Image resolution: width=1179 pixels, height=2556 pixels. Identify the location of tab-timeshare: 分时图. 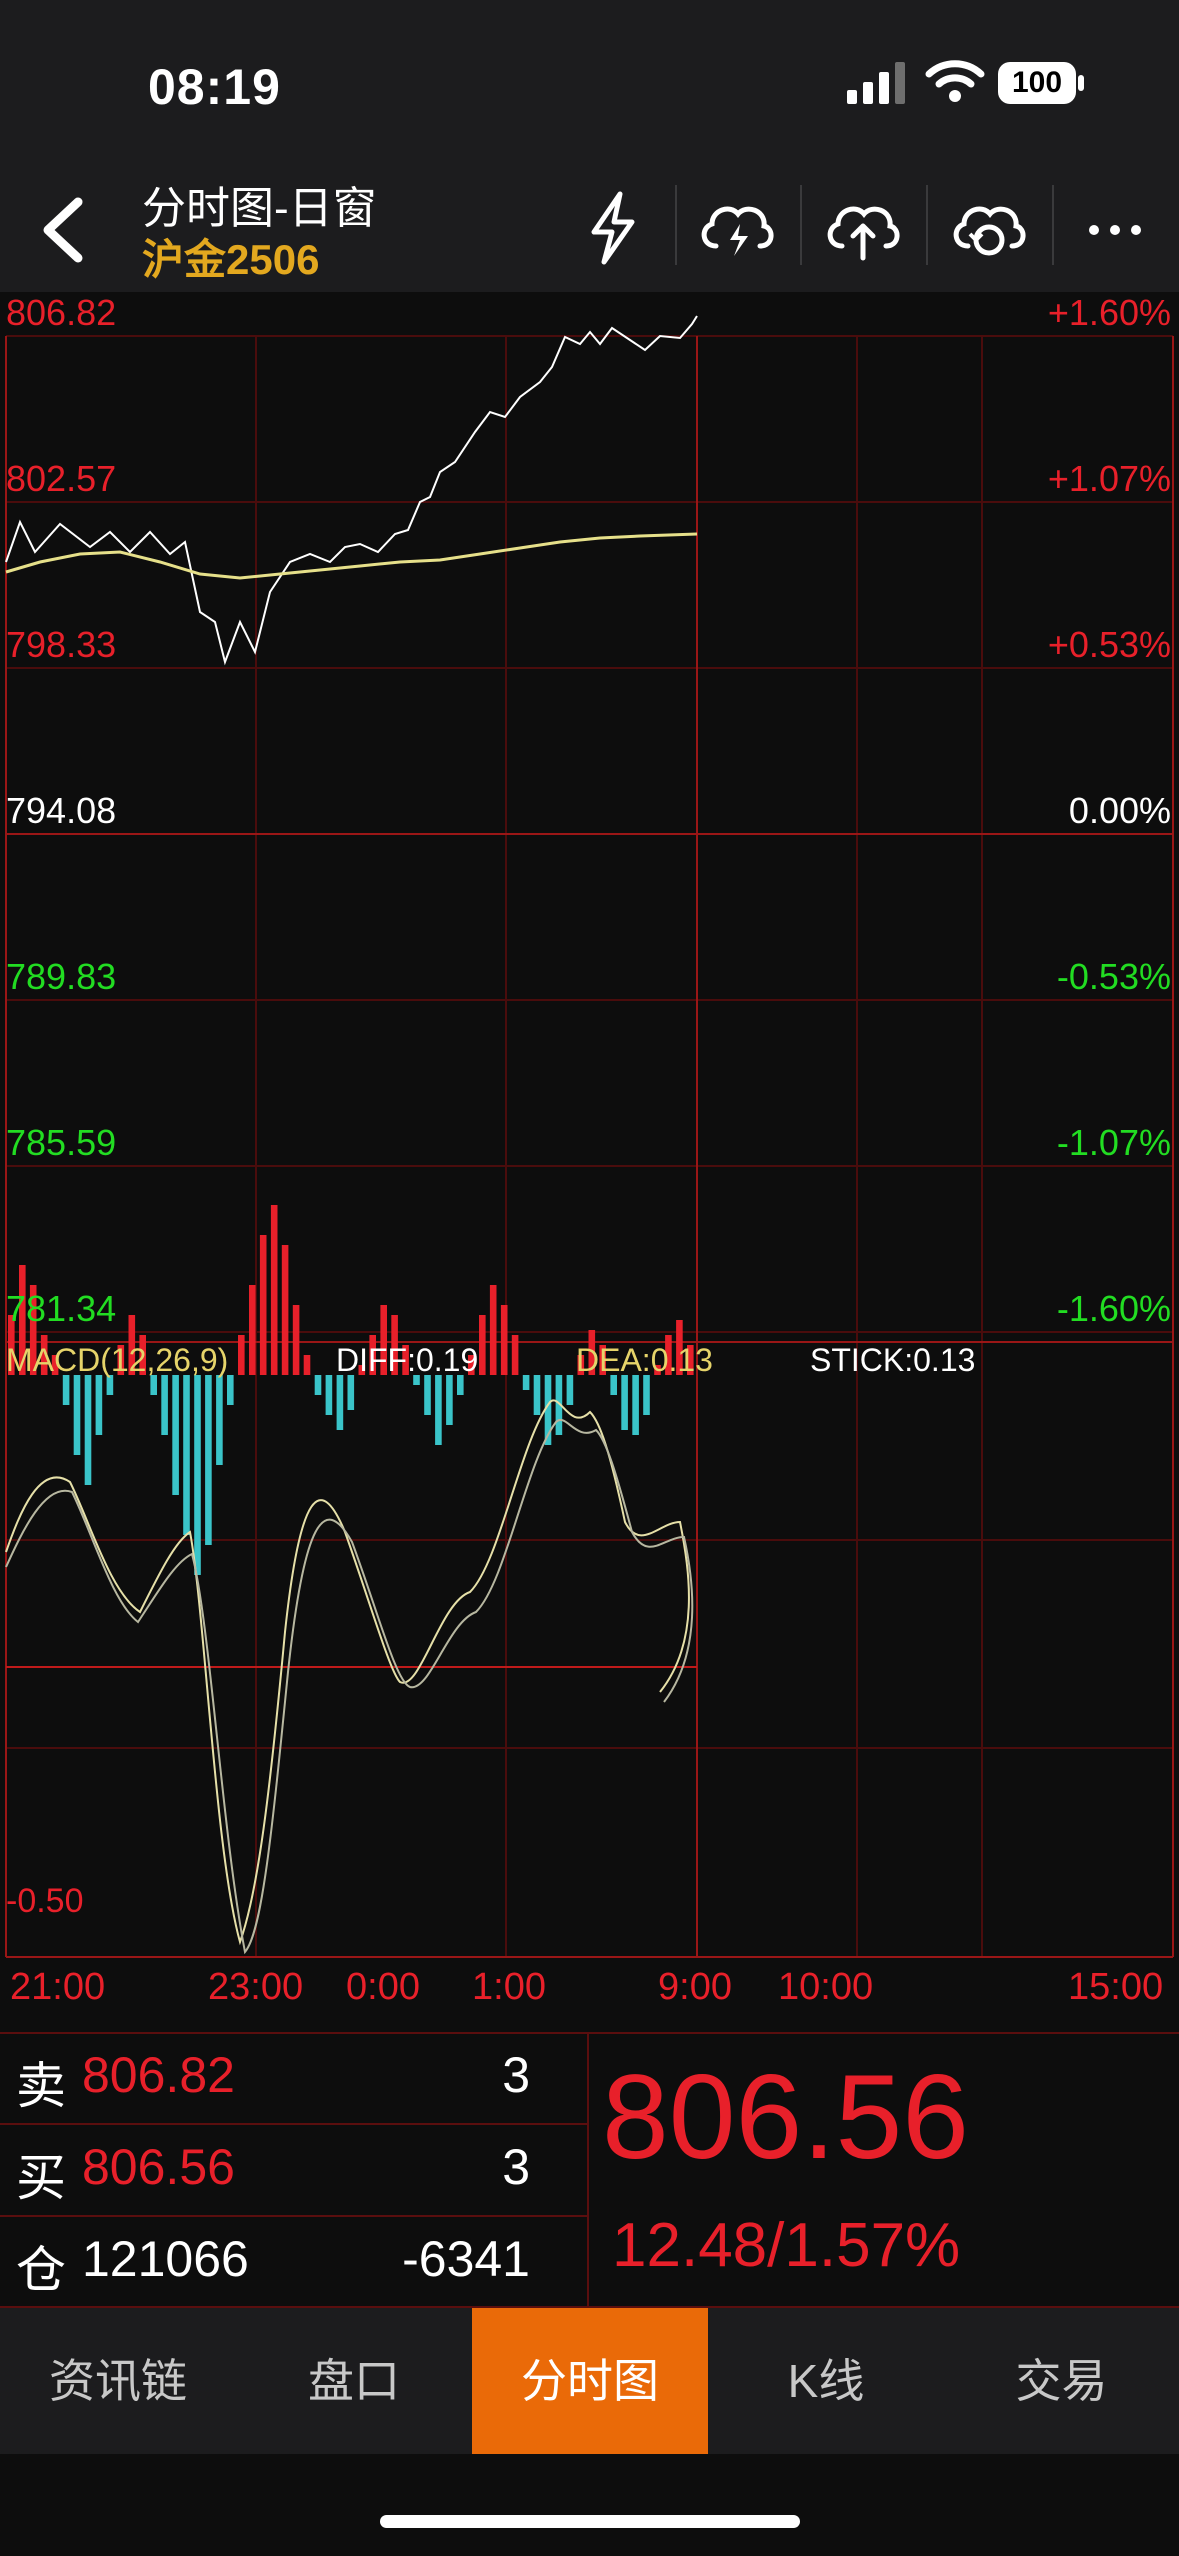
(590, 2381).